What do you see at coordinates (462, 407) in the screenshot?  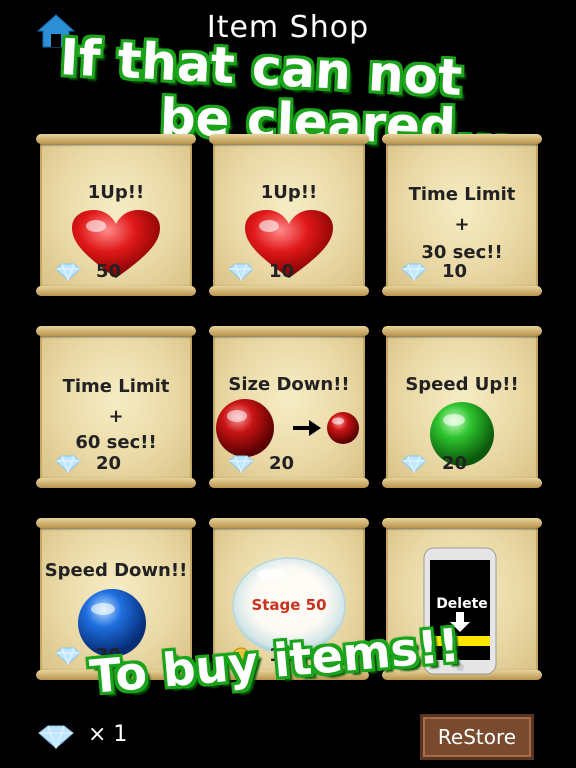 I see `item-card-speed-up: Speed Up!! 20` at bounding box center [462, 407].